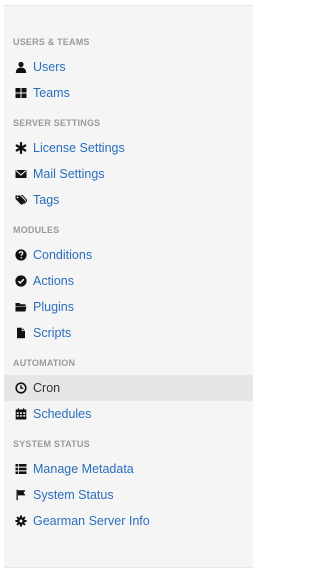 This screenshot has width=320, height=577. Describe the element at coordinates (20, 469) in the screenshot. I see `list-icon` at that location.